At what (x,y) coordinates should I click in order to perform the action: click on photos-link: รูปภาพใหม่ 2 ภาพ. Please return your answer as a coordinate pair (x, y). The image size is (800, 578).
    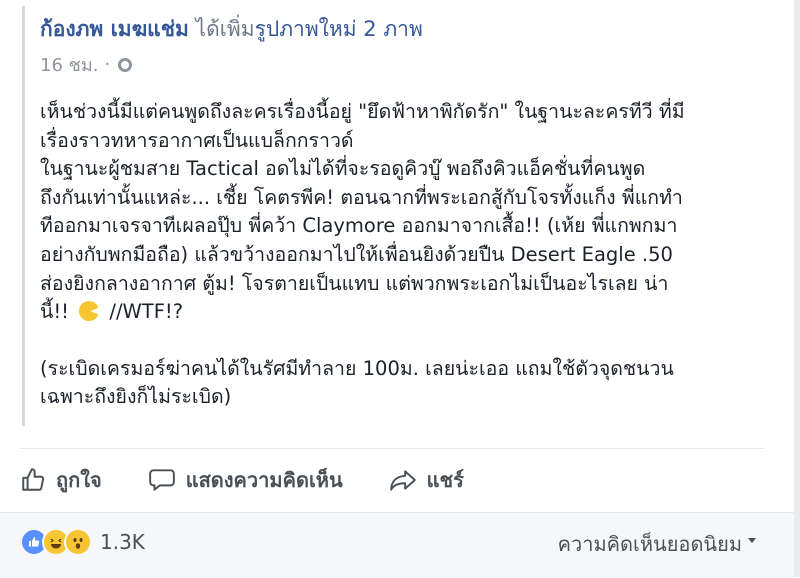
    Looking at the image, I should click on (339, 29).